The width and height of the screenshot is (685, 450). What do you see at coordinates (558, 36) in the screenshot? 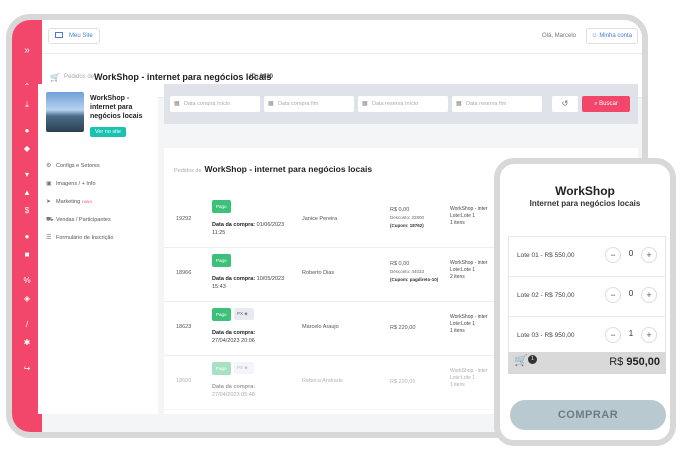
I see `user-greeting: Olá, Marcelo` at bounding box center [558, 36].